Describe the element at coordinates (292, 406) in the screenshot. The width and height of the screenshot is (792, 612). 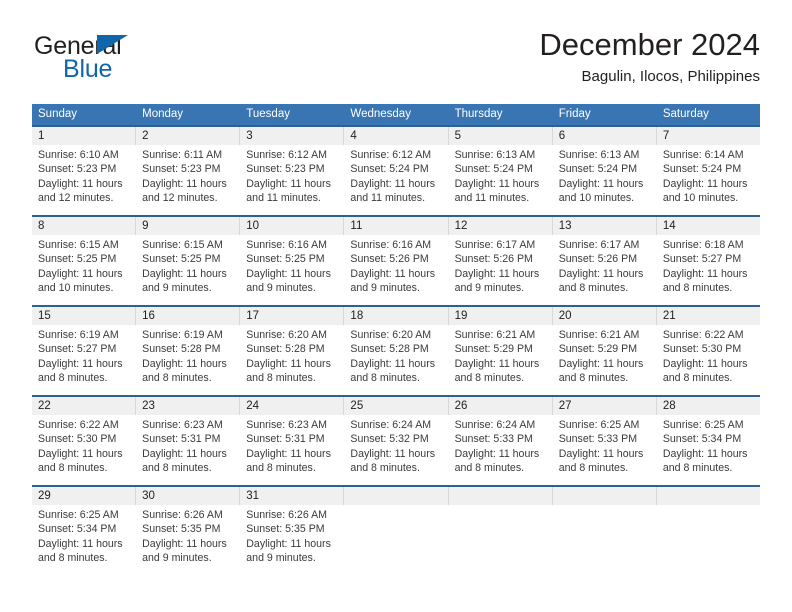
I see `day-number: 24` at that location.